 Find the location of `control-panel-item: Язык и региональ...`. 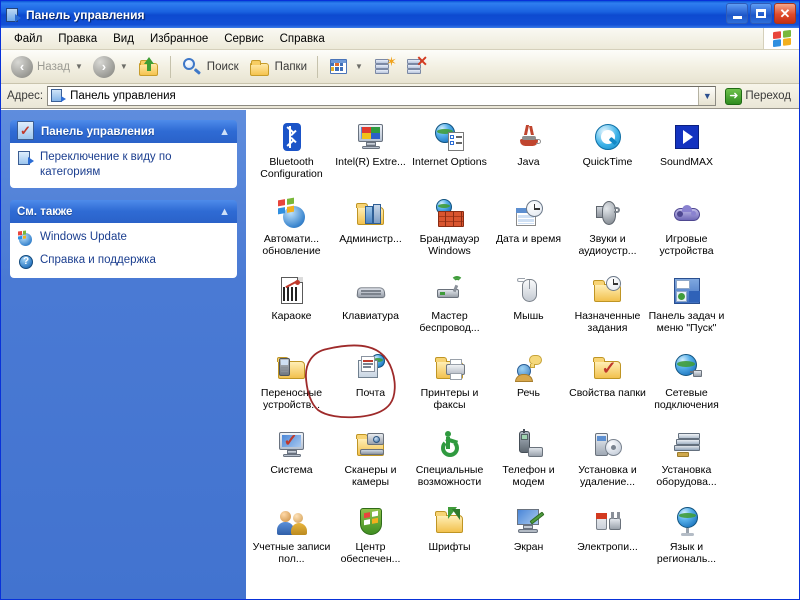

control-panel-item: Язык и региональ... is located at coordinates (686, 541).